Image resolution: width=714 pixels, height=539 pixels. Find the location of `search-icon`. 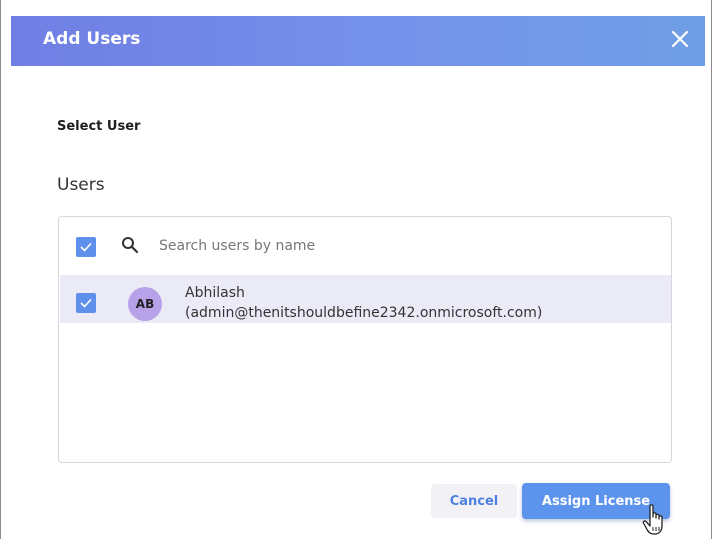

search-icon is located at coordinates (130, 245).